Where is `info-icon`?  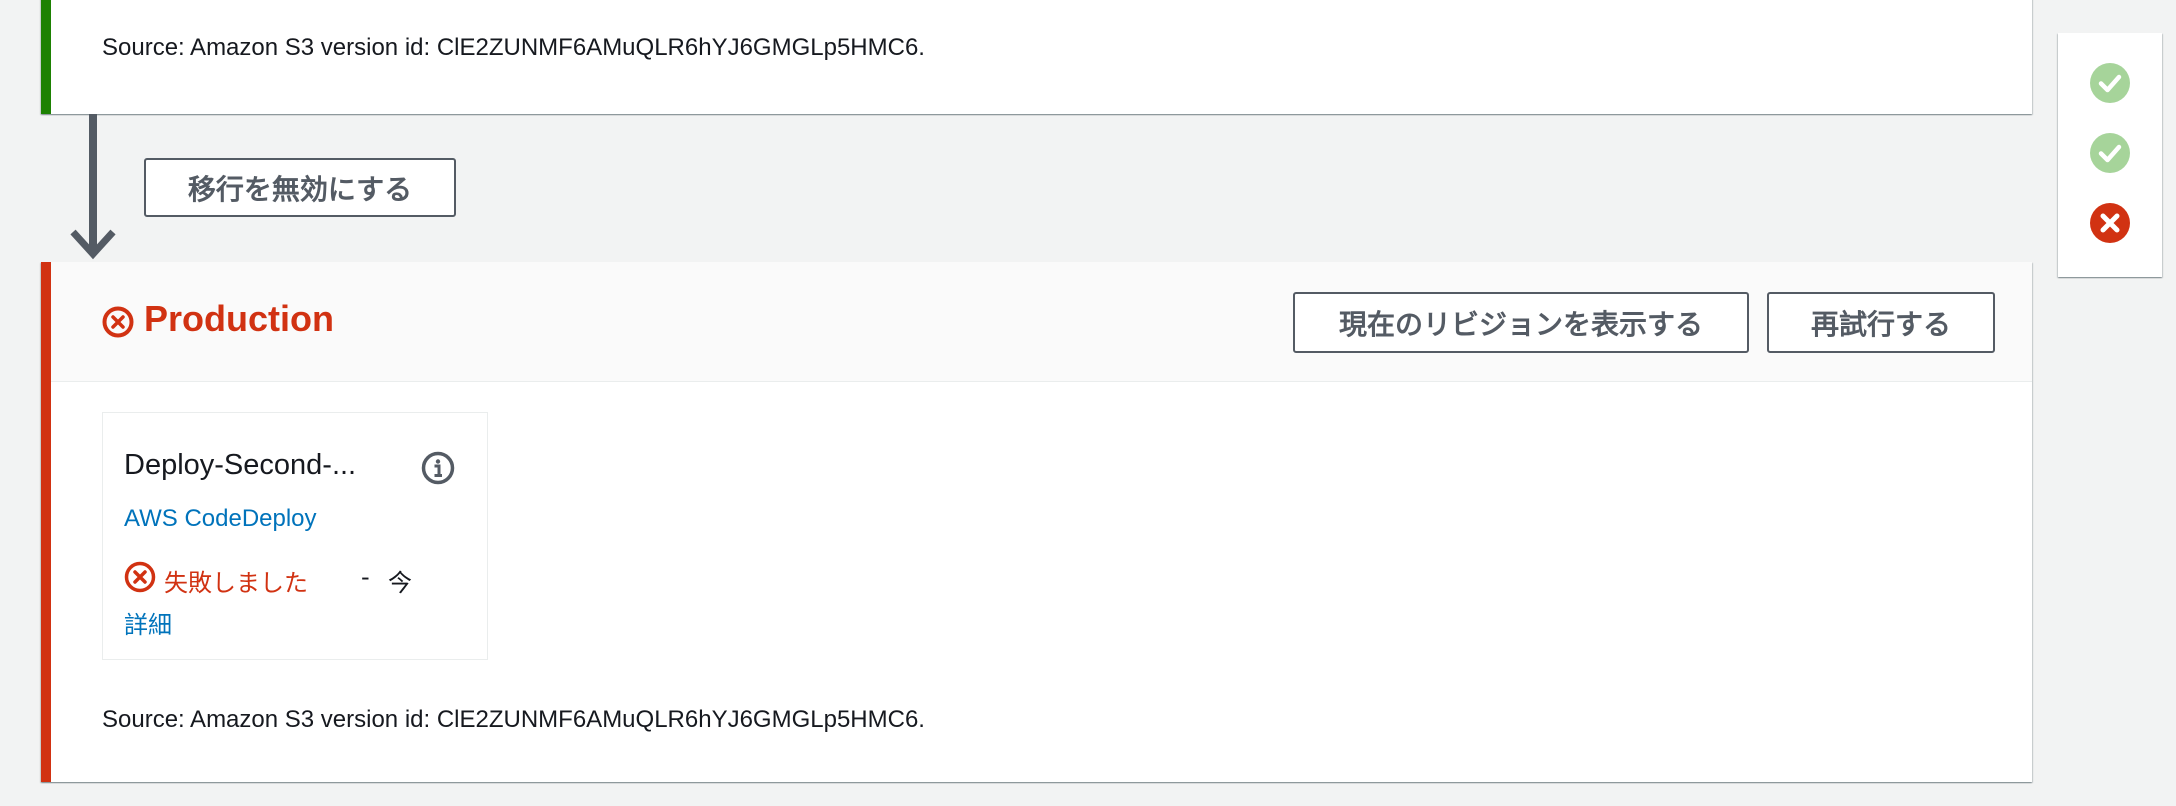
info-icon is located at coordinates (438, 468).